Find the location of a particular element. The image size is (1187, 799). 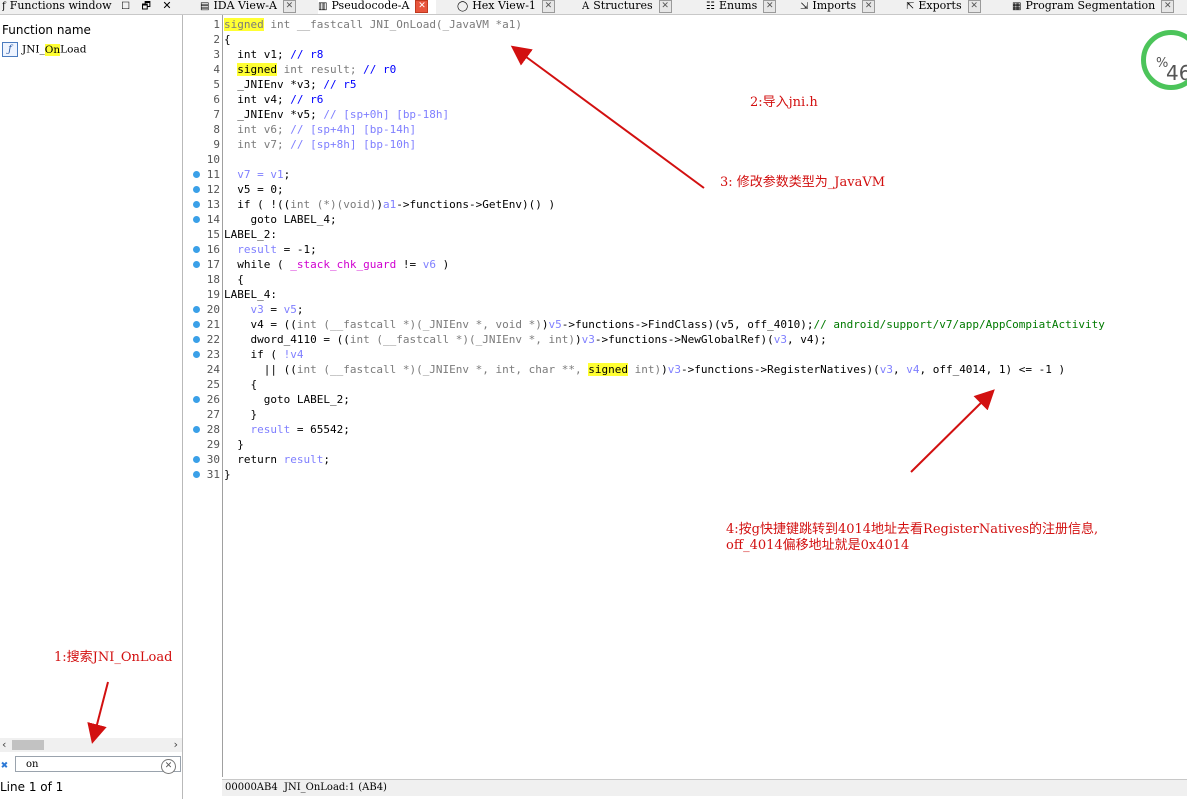

code-token: v5 is located at coordinates (290, 309).